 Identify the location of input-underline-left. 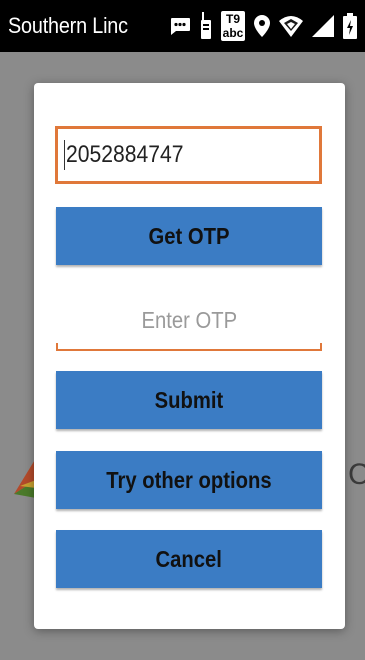
(57, 347).